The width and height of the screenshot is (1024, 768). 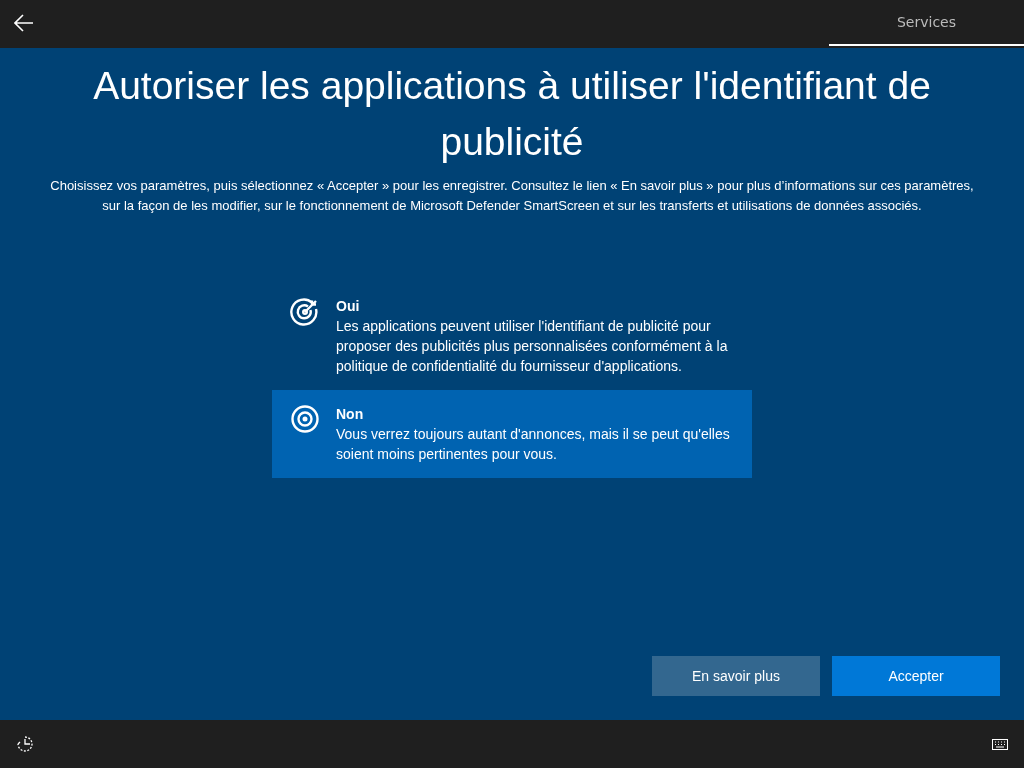 I want to click on description-text: Choisissez vos paramètres, puis sélectionnez « Accepter » pour les enregistrer. Consultez le lien « En savoir plus » pour plus d’informations sur ces paramètres, sur la façon de les modifier, sur le fonctionnement de Microsoft Defender SmartScreen et sur les transferts et utilisations de données associés., so click(x=512, y=196).